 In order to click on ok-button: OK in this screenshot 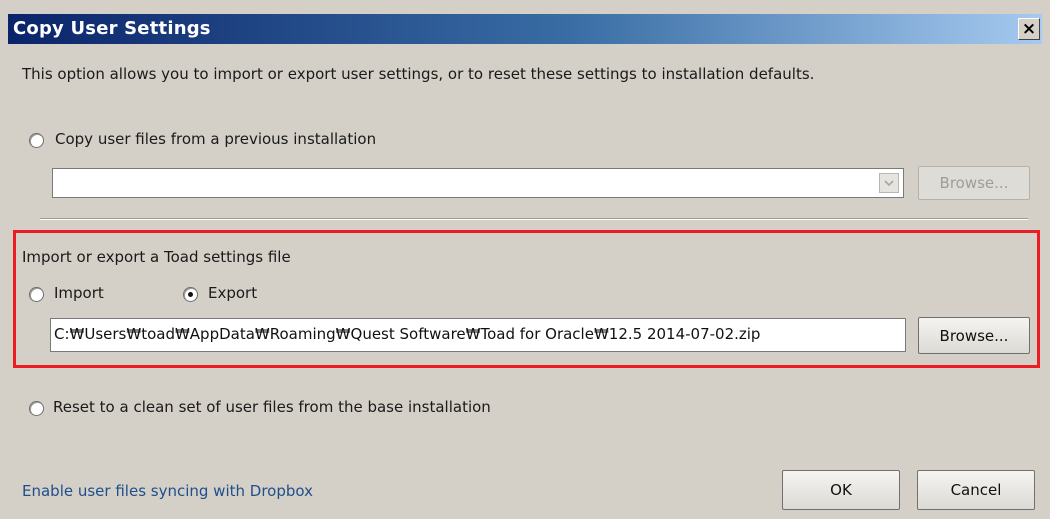, I will do `click(841, 490)`.